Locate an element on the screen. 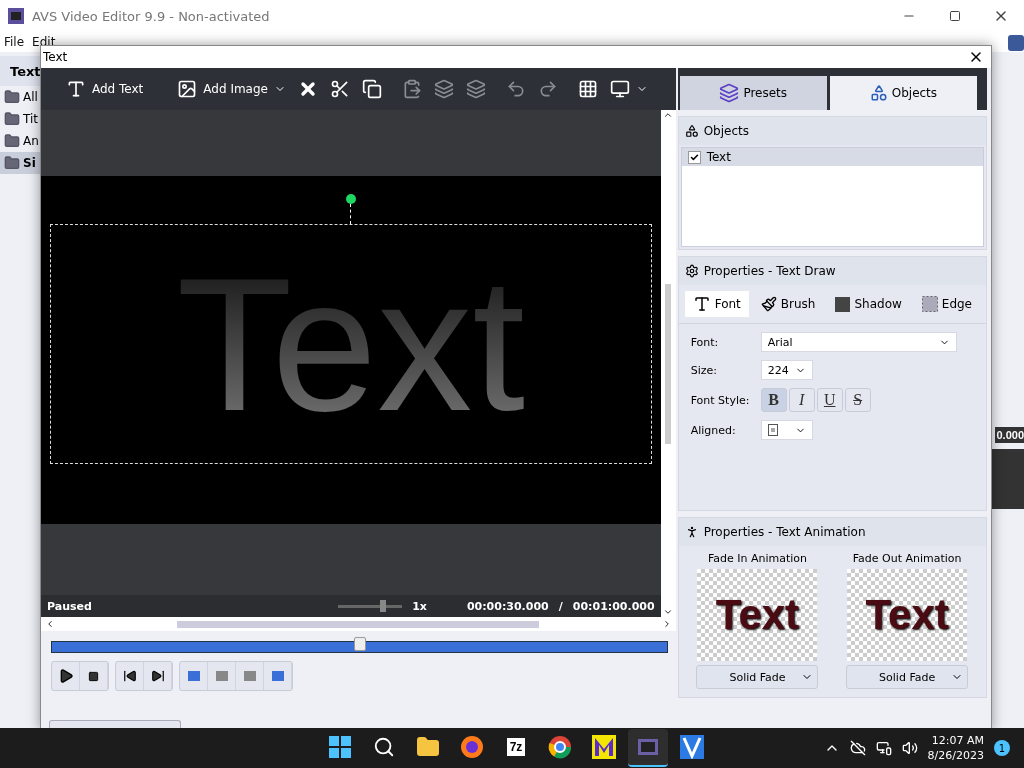 This screenshot has height=768, width=1024. font-dropdown: Arial is located at coordinates (858, 342).